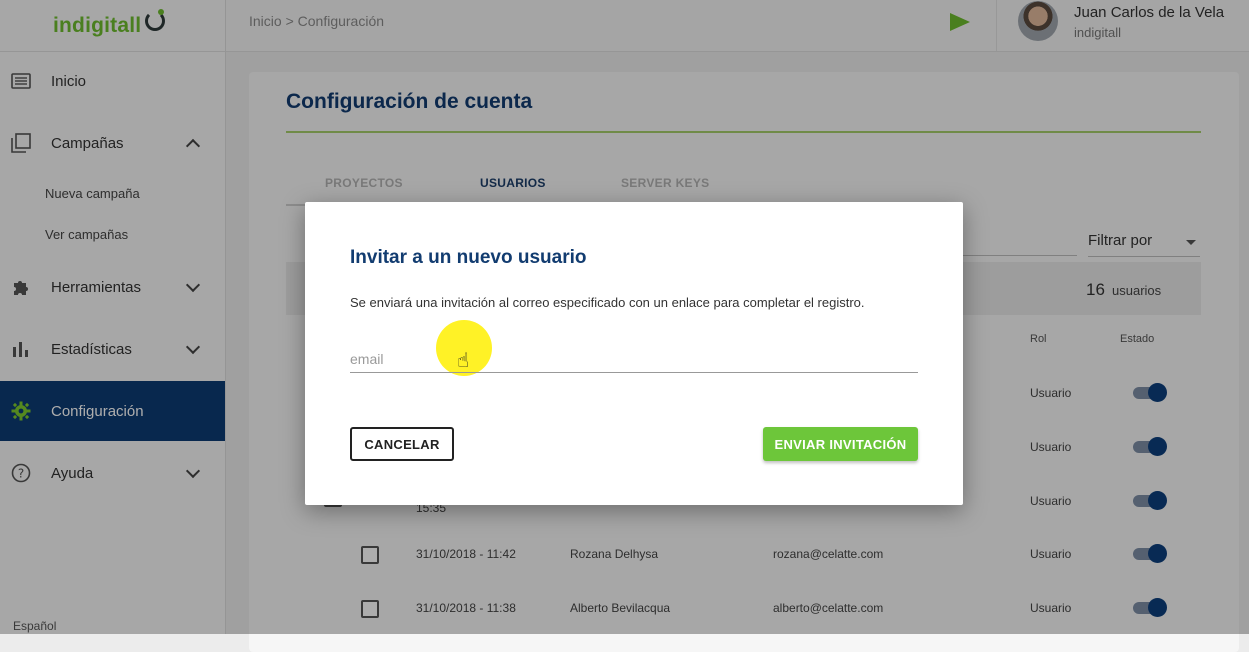 Image resolution: width=1249 pixels, height=652 pixels. What do you see at coordinates (463, 361) in the screenshot?
I see `hand-pointer-icon: ☝` at bounding box center [463, 361].